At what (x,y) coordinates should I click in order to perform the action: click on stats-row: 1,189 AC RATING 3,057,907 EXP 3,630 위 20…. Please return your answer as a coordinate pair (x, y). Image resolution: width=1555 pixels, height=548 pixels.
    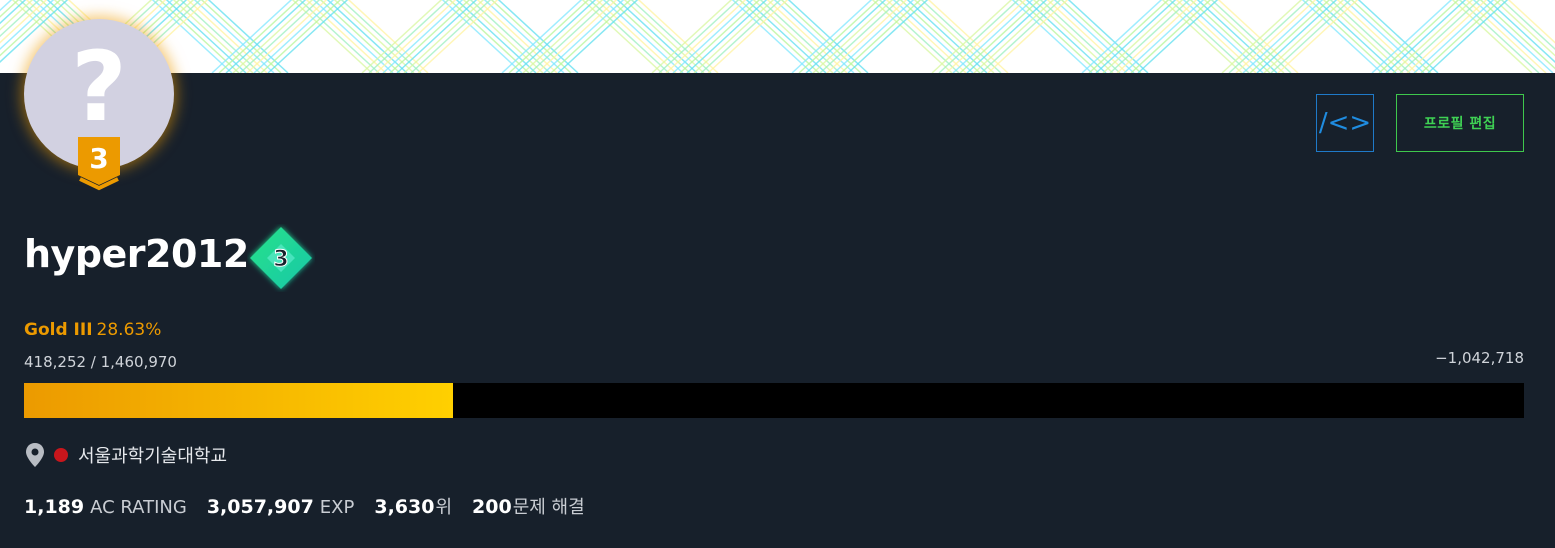
    Looking at the image, I should click on (314, 507).